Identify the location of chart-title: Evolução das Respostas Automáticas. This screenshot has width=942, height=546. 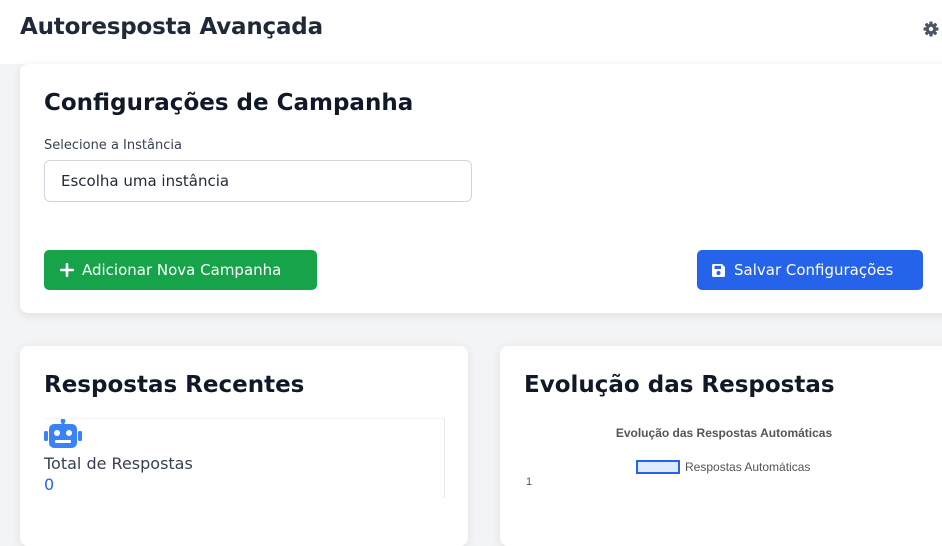
(724, 433).